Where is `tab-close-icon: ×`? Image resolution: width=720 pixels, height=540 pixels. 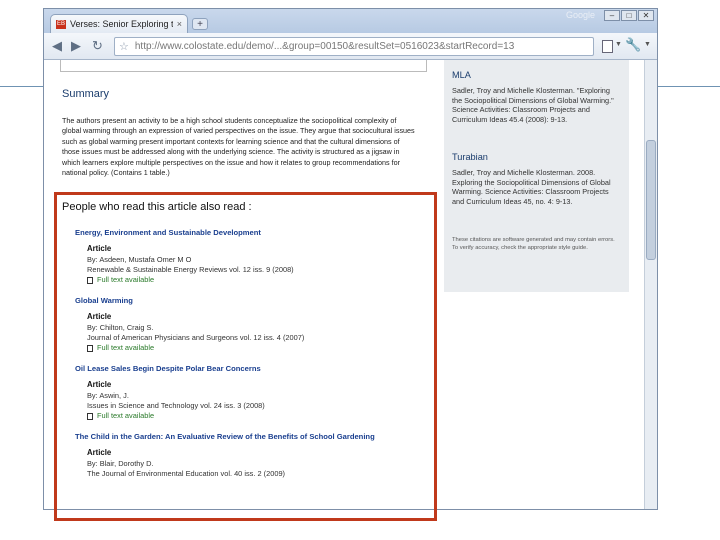
tab-close-icon: × is located at coordinates (179, 24).